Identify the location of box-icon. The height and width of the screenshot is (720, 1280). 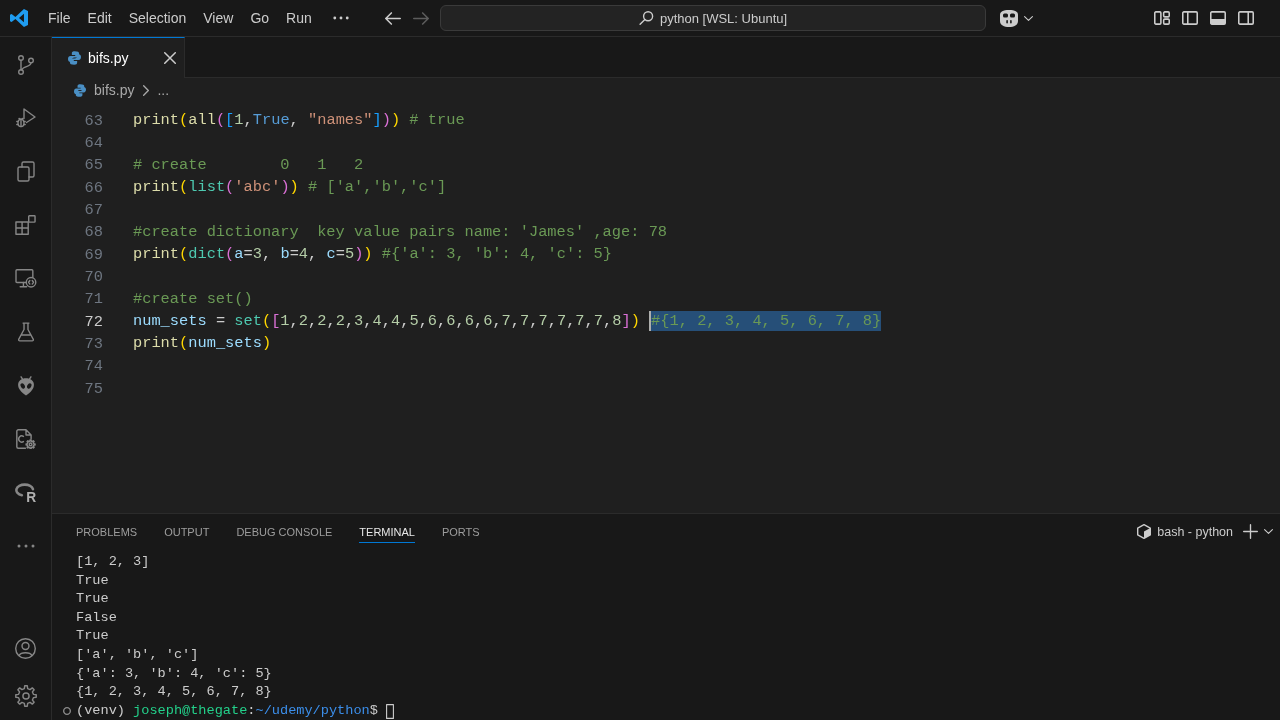
(1144, 531).